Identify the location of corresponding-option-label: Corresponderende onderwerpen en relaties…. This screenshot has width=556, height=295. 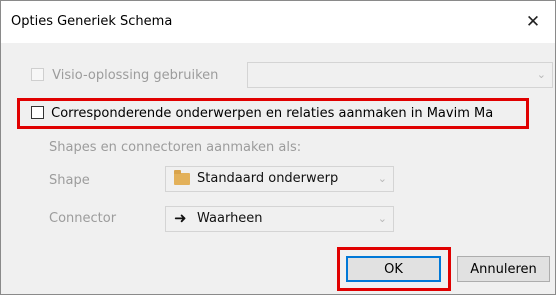
(272, 113).